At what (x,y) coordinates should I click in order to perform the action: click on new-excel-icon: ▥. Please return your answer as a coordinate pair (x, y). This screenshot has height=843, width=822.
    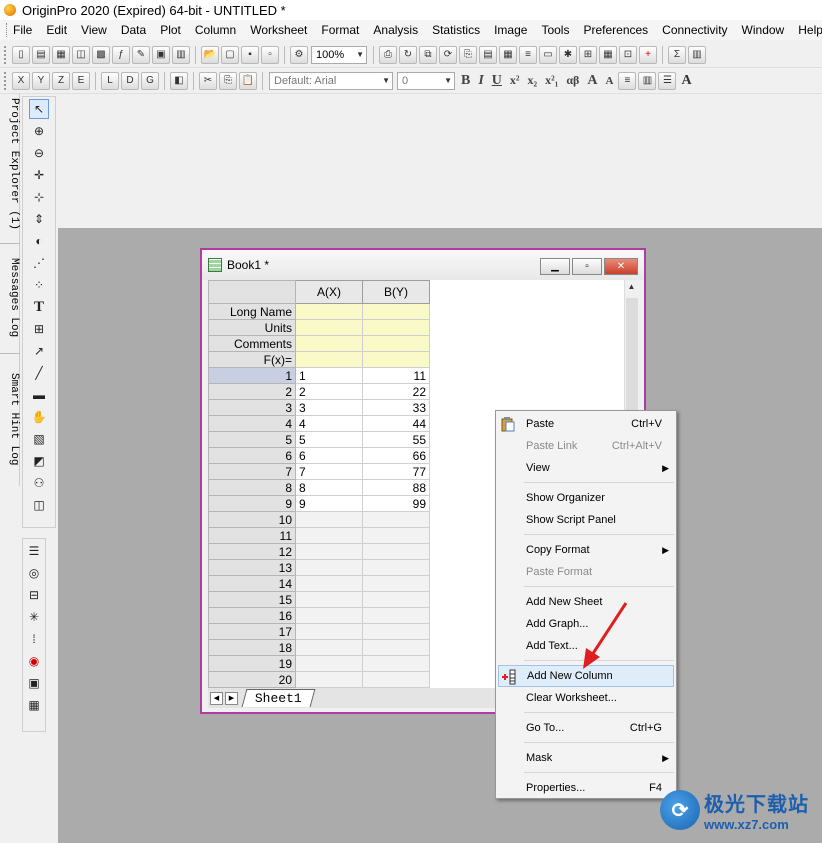
    Looking at the image, I should click on (181, 54).